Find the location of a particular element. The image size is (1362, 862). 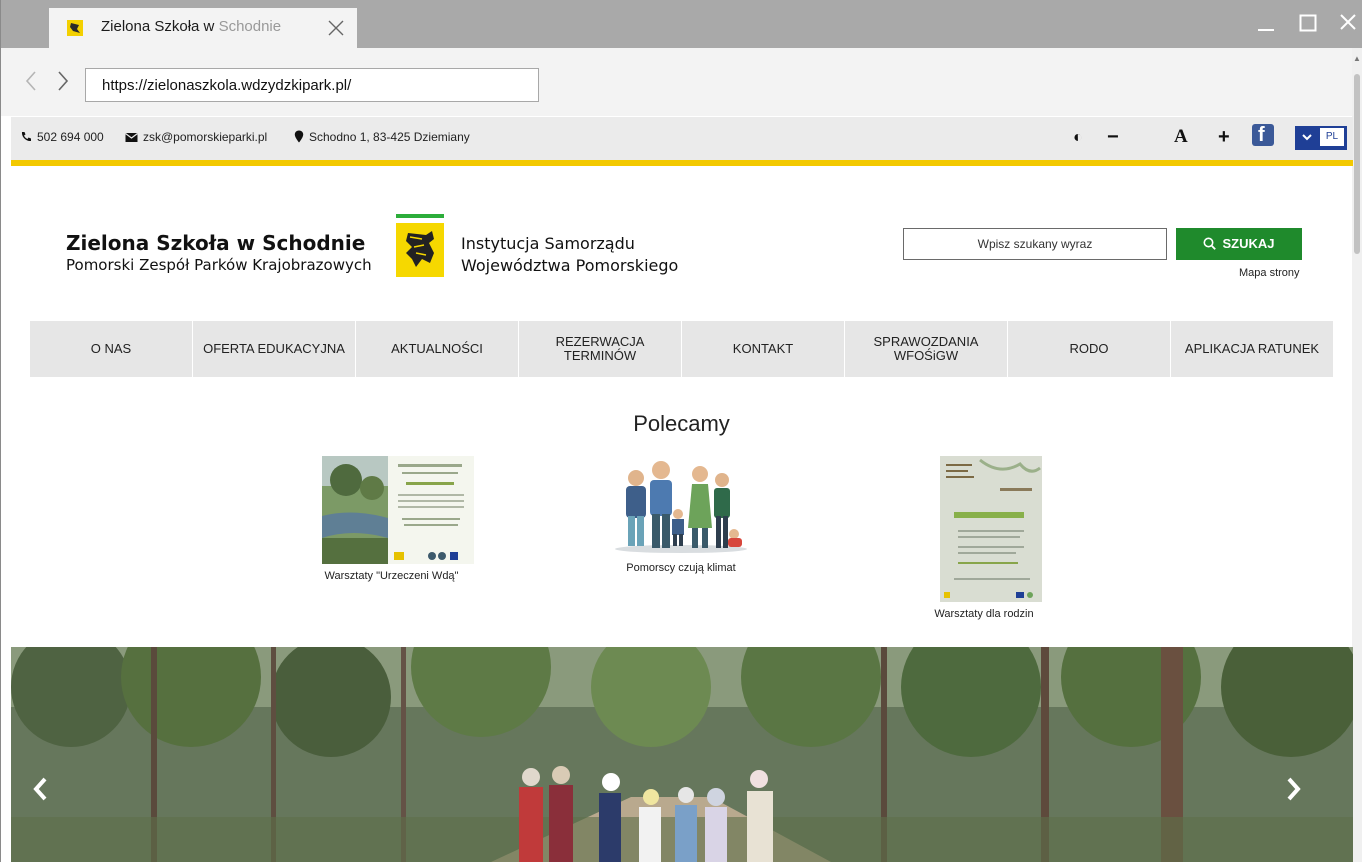

language-selector: PL is located at coordinates (1321, 138).